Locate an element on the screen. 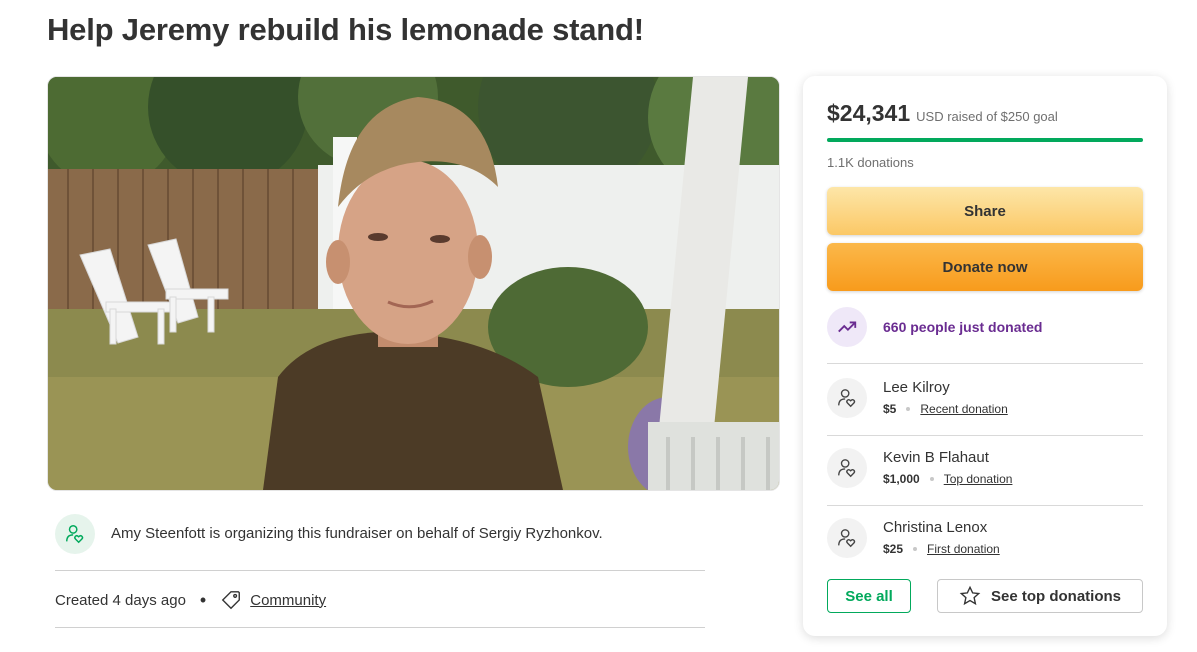  progress-bar is located at coordinates (985, 140).